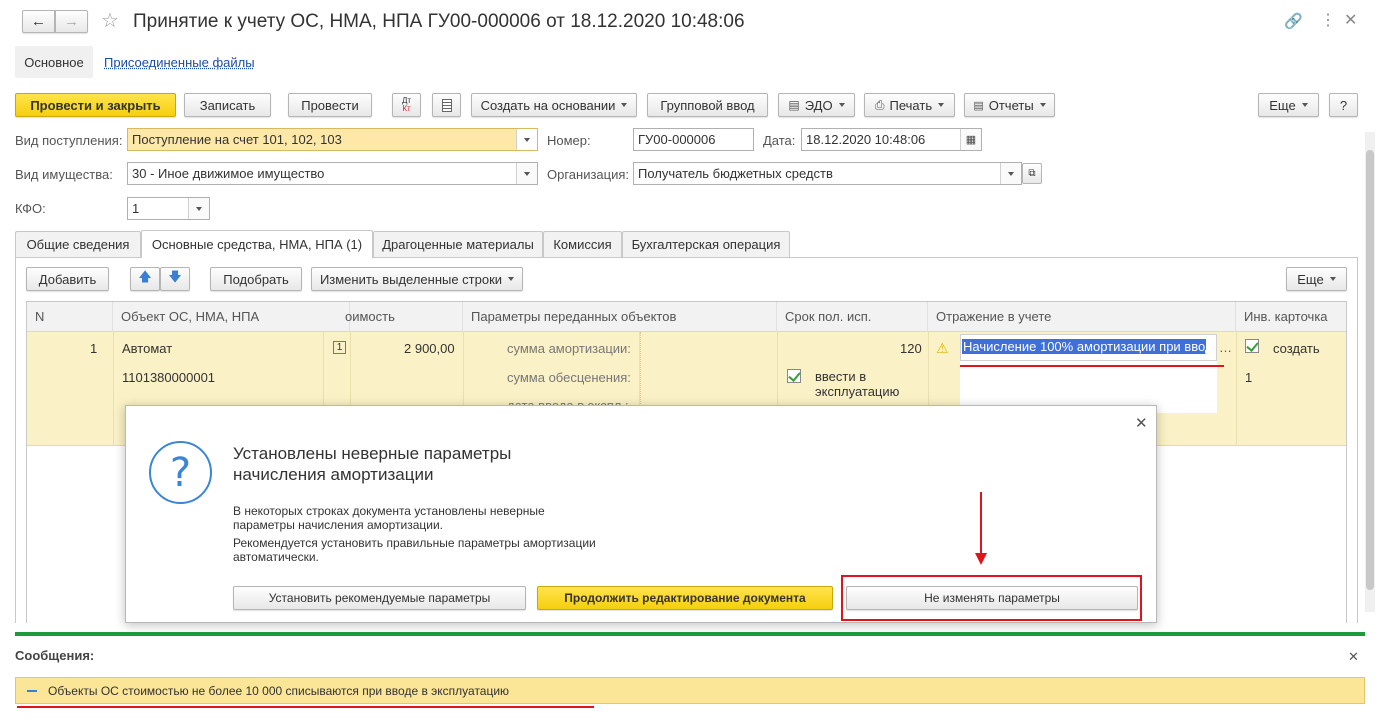 This screenshot has height=720, width=1379. Describe the element at coordinates (55, 655) in the screenshot. I see `messages-title: Сообщения:` at that location.